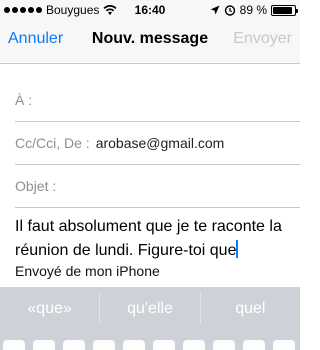  Describe the element at coordinates (157, 100) in the screenshot. I see `to-field: À :` at that location.